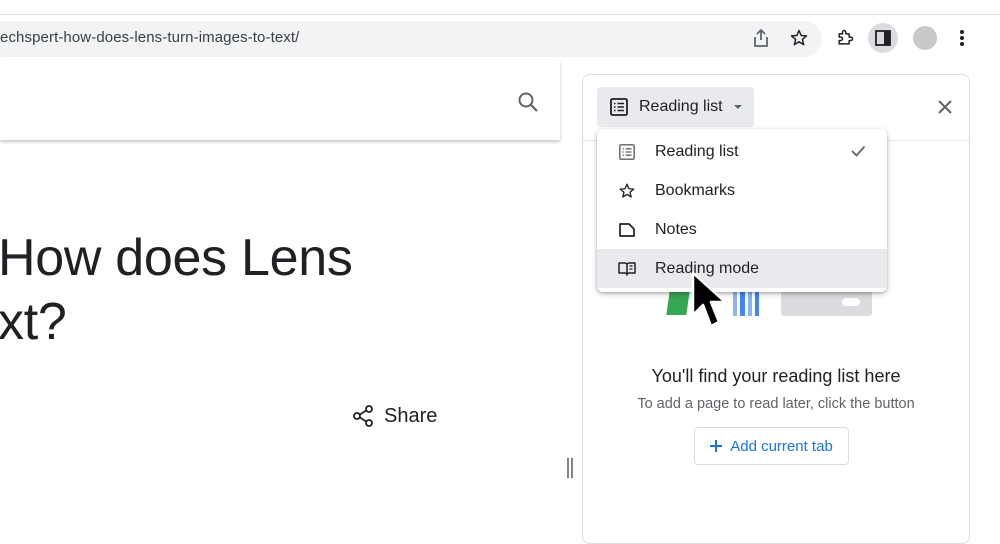 The height and width of the screenshot is (544, 1000). I want to click on illustration-card, so click(826, 303).